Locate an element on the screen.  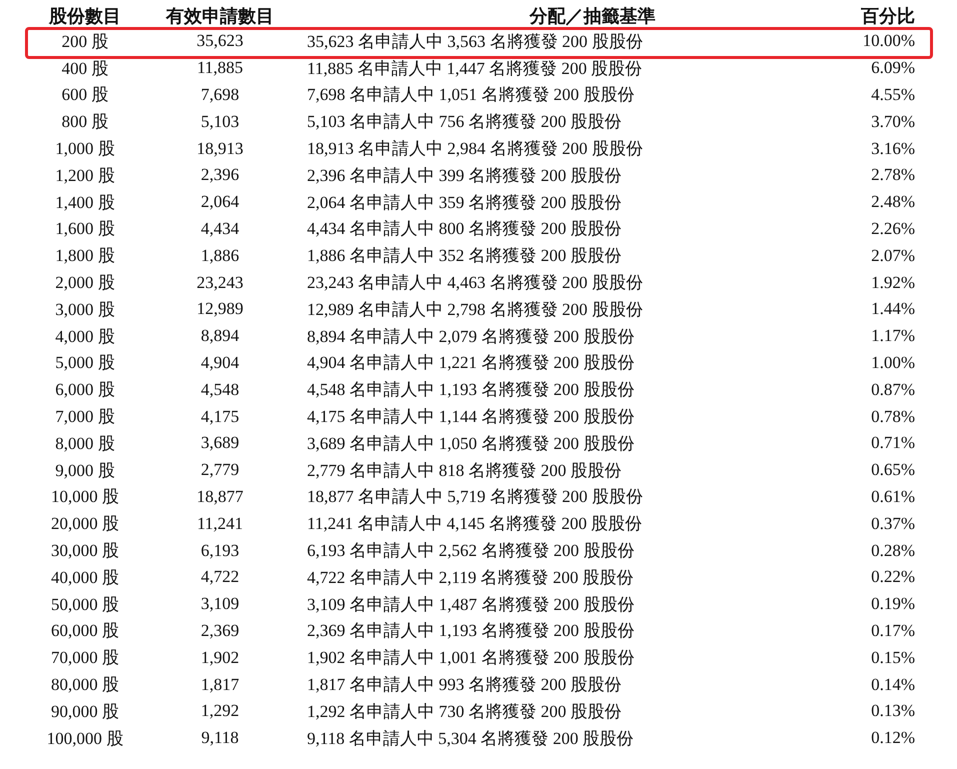
table-cell-text: 1,817 名申請人中 993 名將獲發 200 股股份 is located at coordinates (464, 685).